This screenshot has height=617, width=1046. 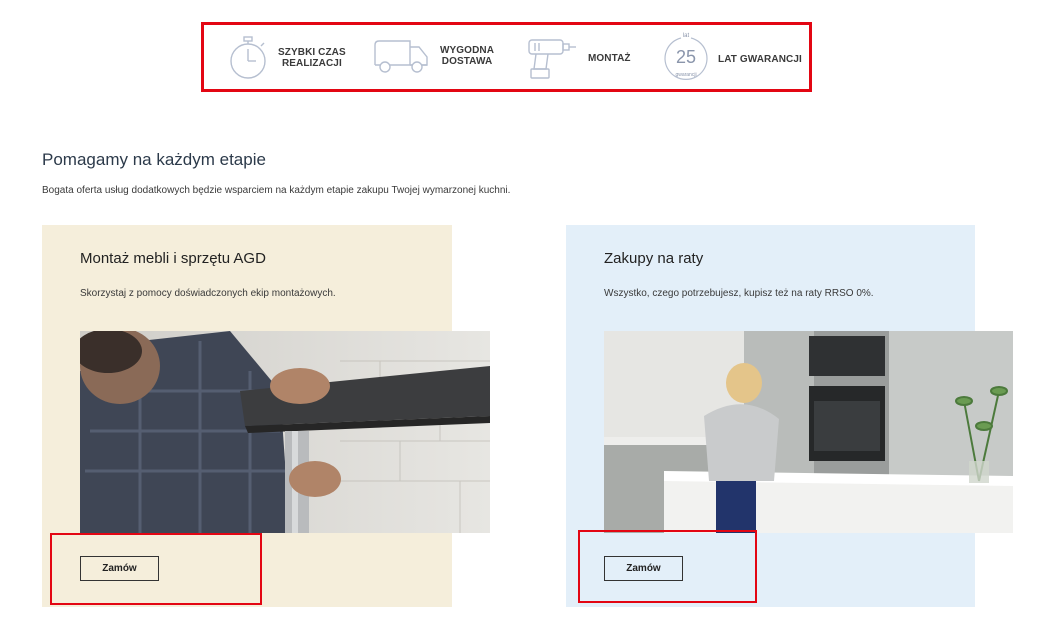 I want to click on delivery-van-icon, so click(x=401, y=56).